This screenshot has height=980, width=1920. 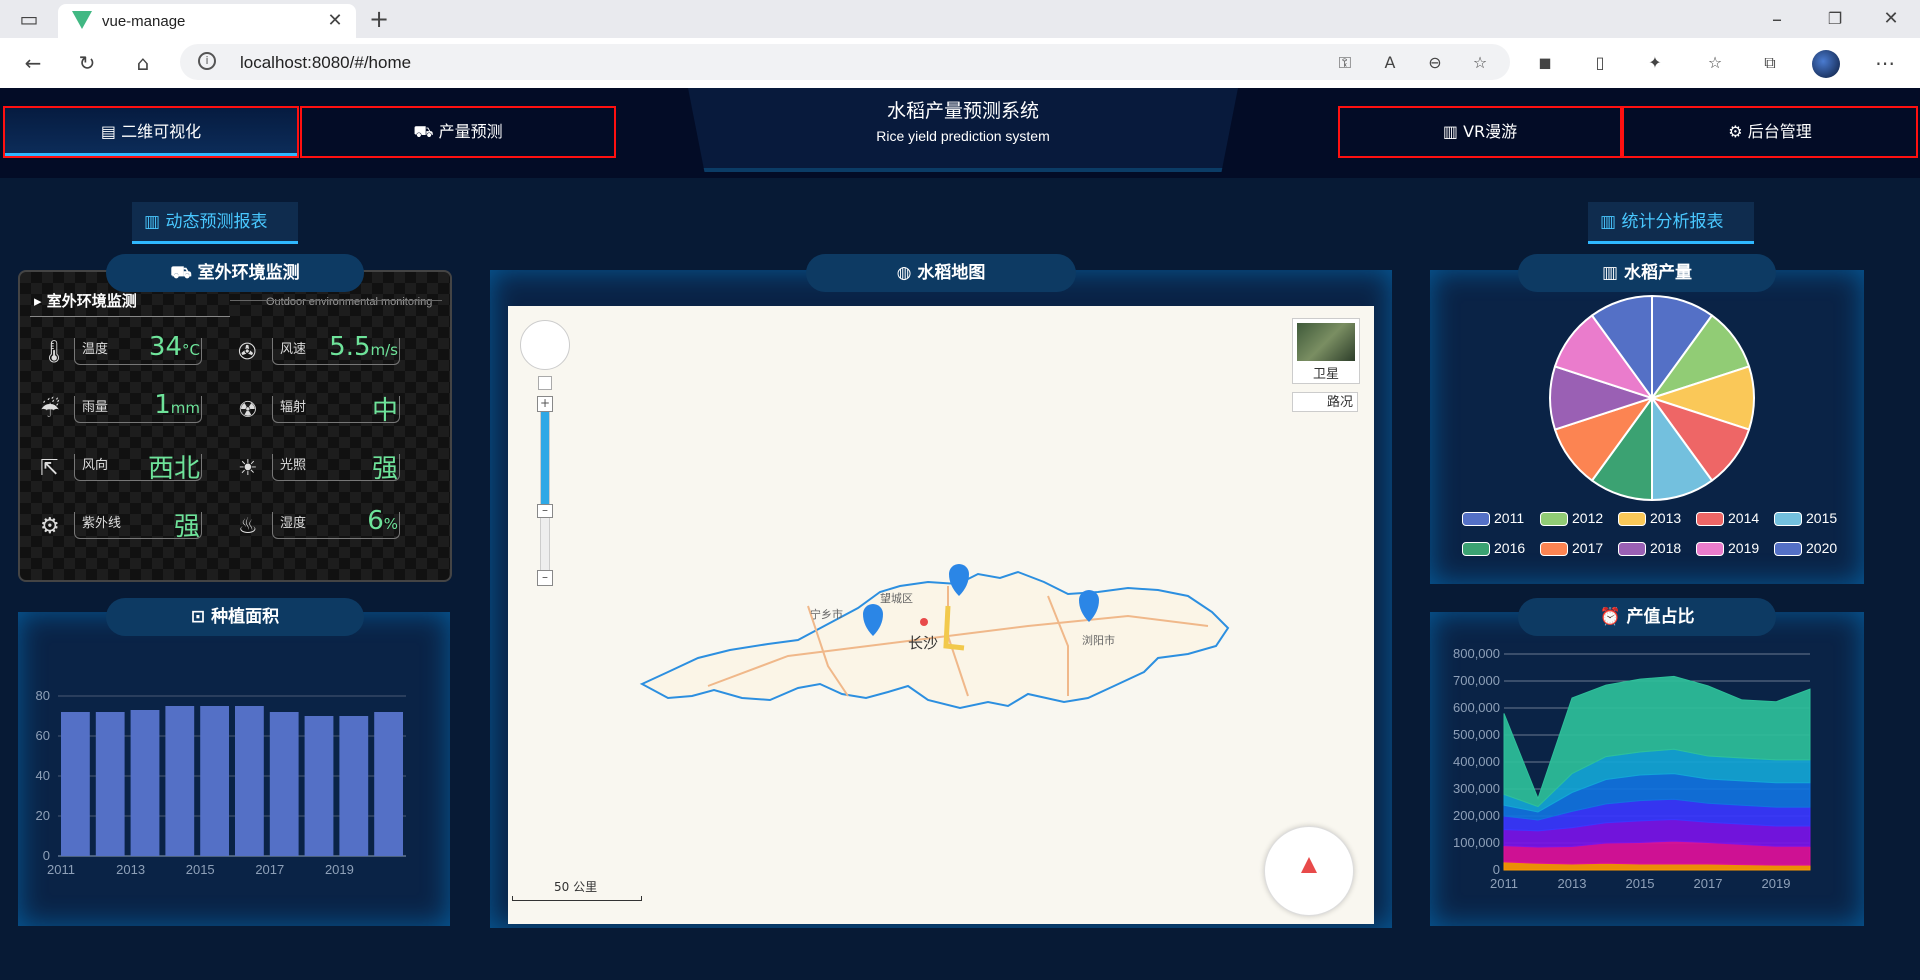 What do you see at coordinates (111, 131) in the screenshot?
I see `document-icon: ▤` at bounding box center [111, 131].